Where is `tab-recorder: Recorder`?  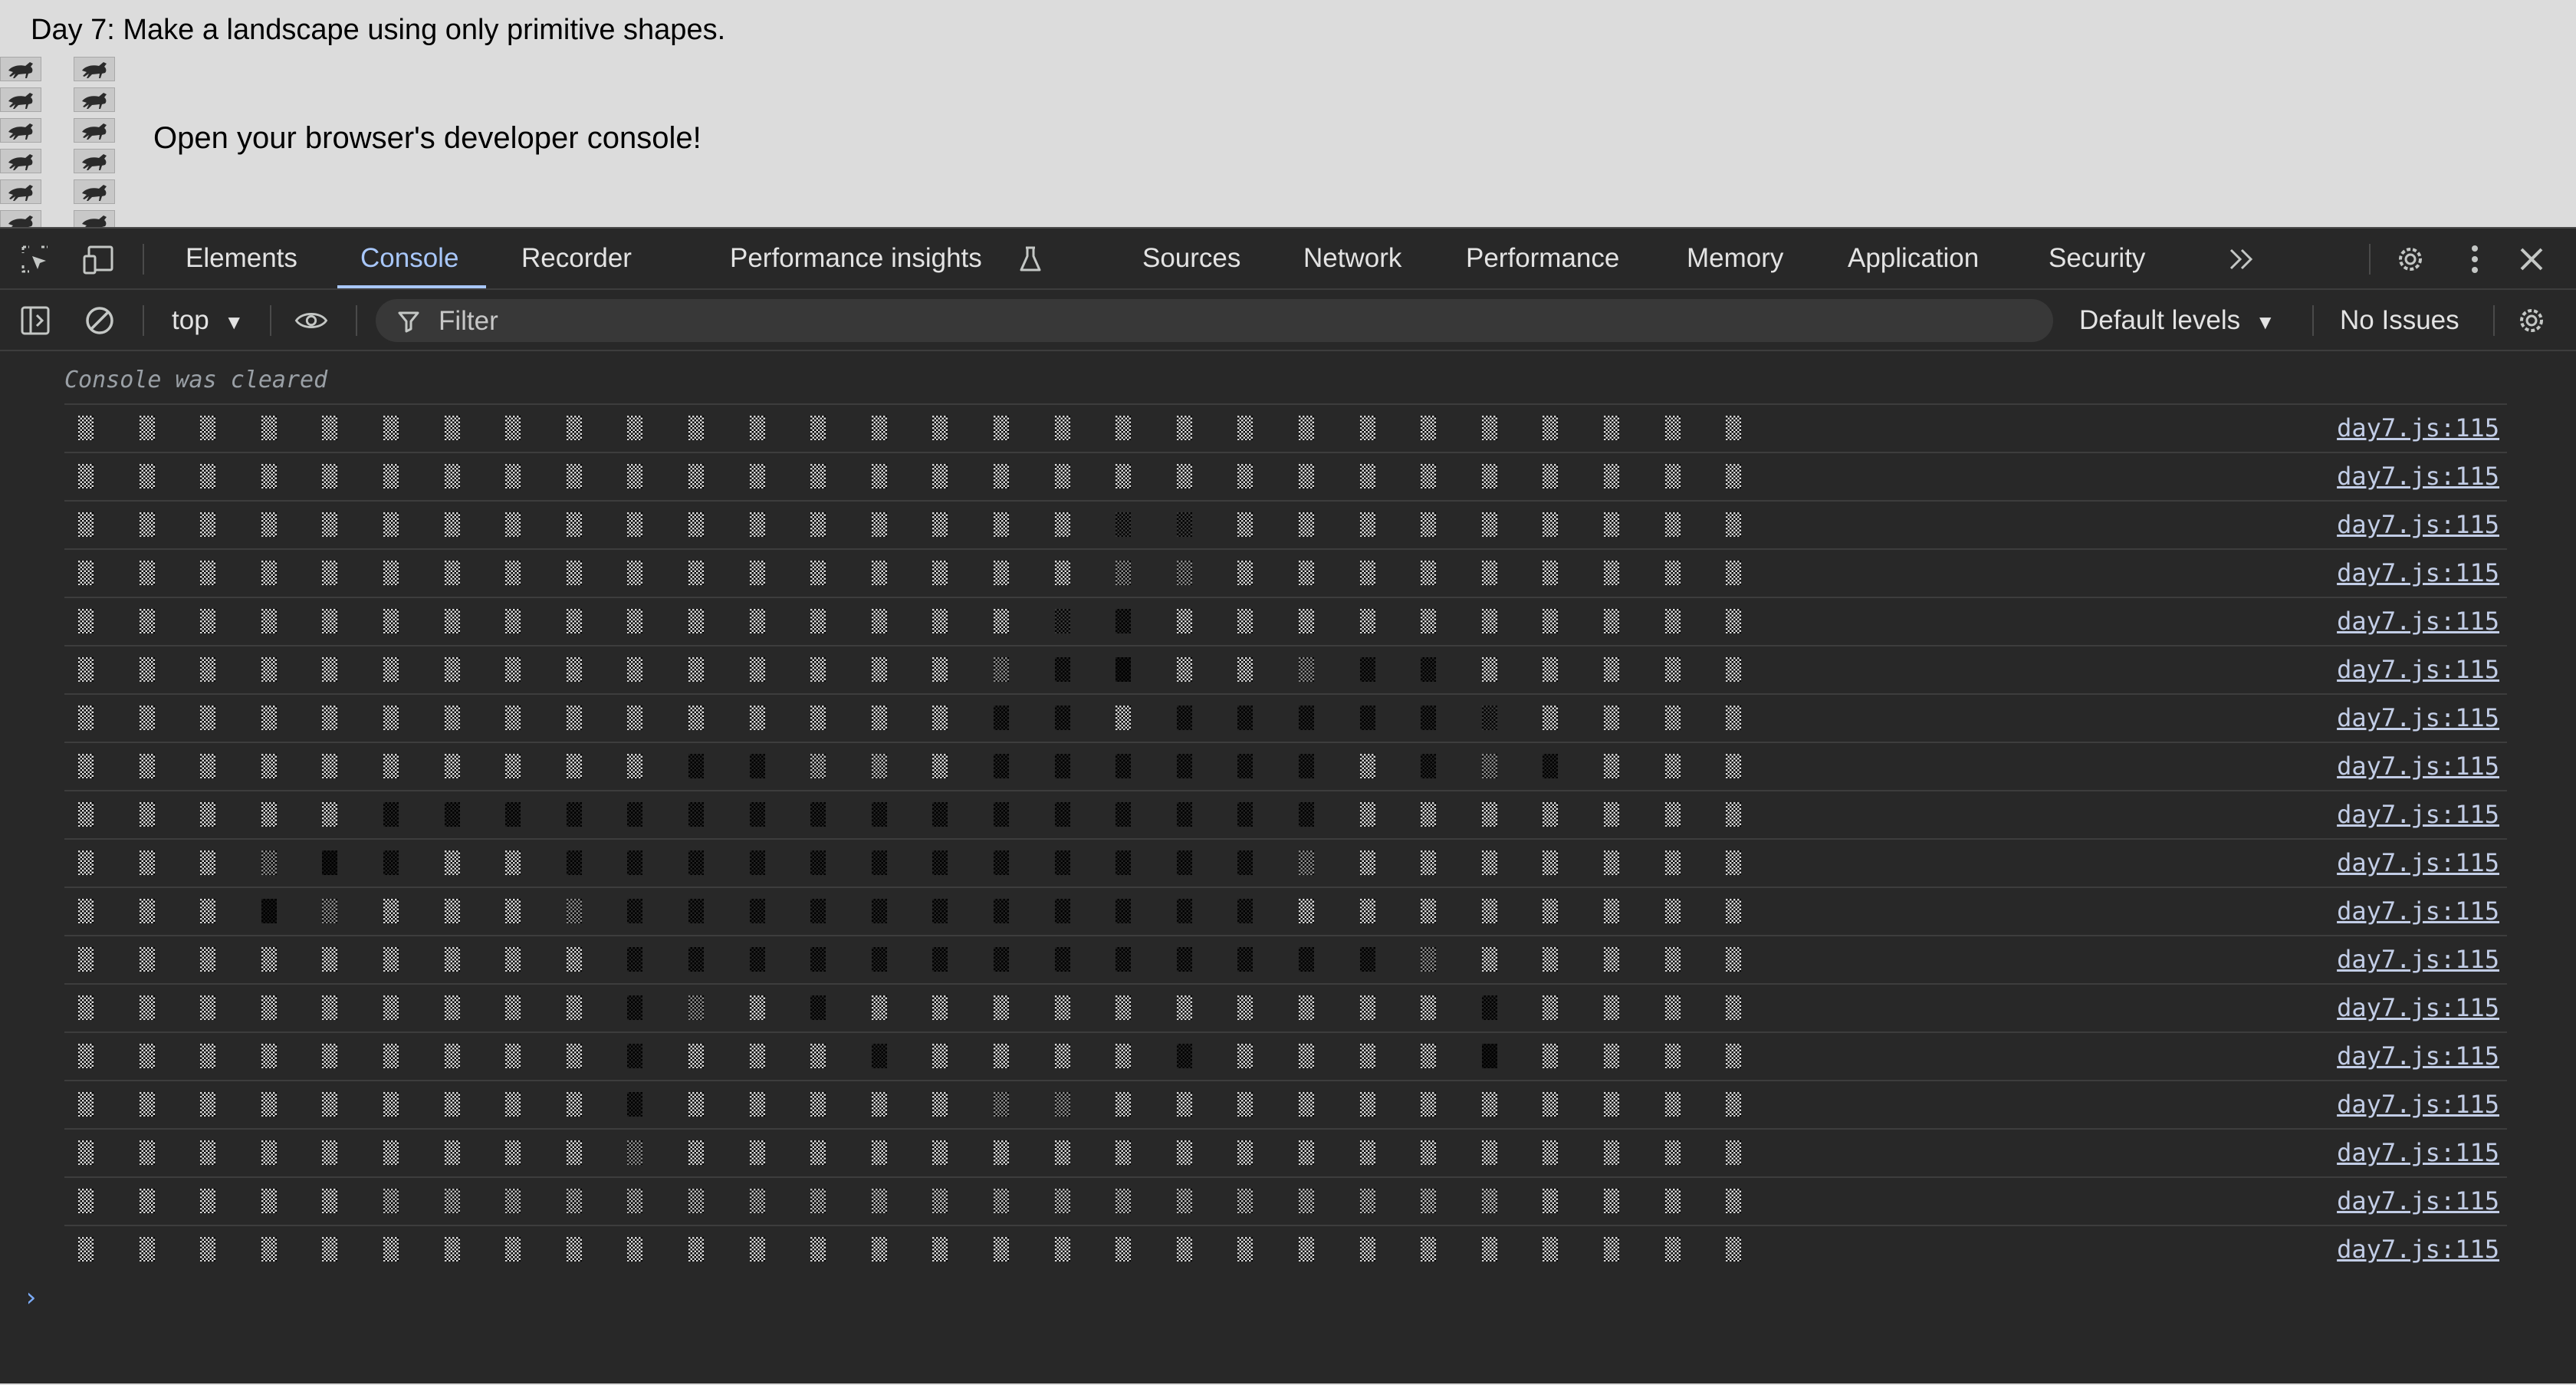
tab-recorder: Recorder is located at coordinates (577, 259).